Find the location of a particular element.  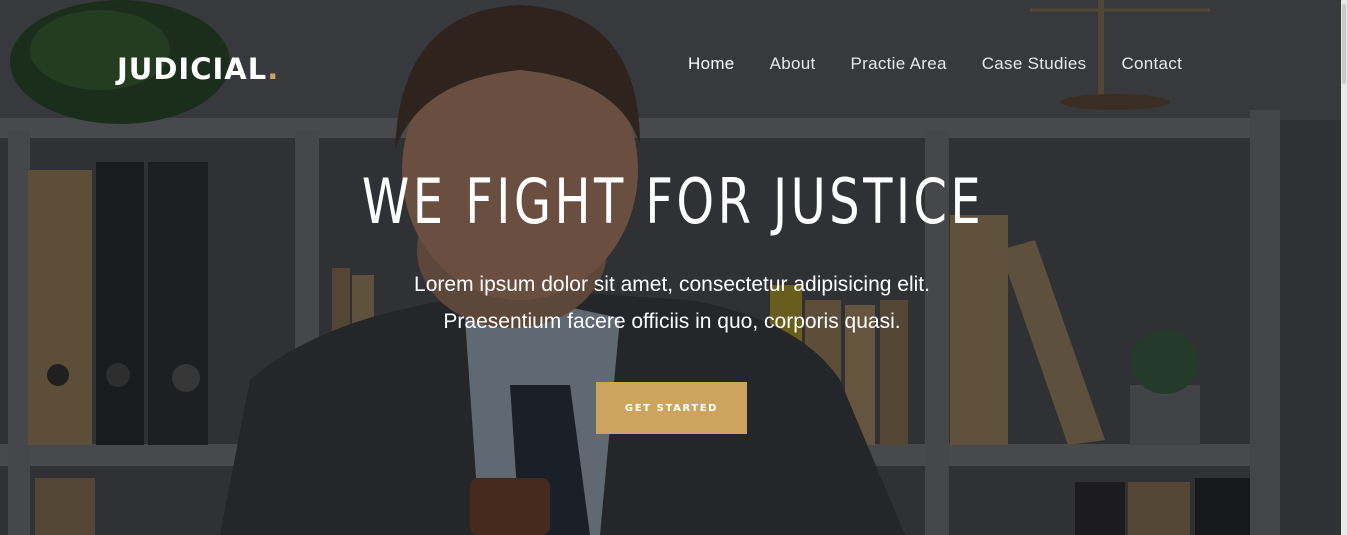

brand-logo: JUDICIAL. is located at coordinates (198, 69).